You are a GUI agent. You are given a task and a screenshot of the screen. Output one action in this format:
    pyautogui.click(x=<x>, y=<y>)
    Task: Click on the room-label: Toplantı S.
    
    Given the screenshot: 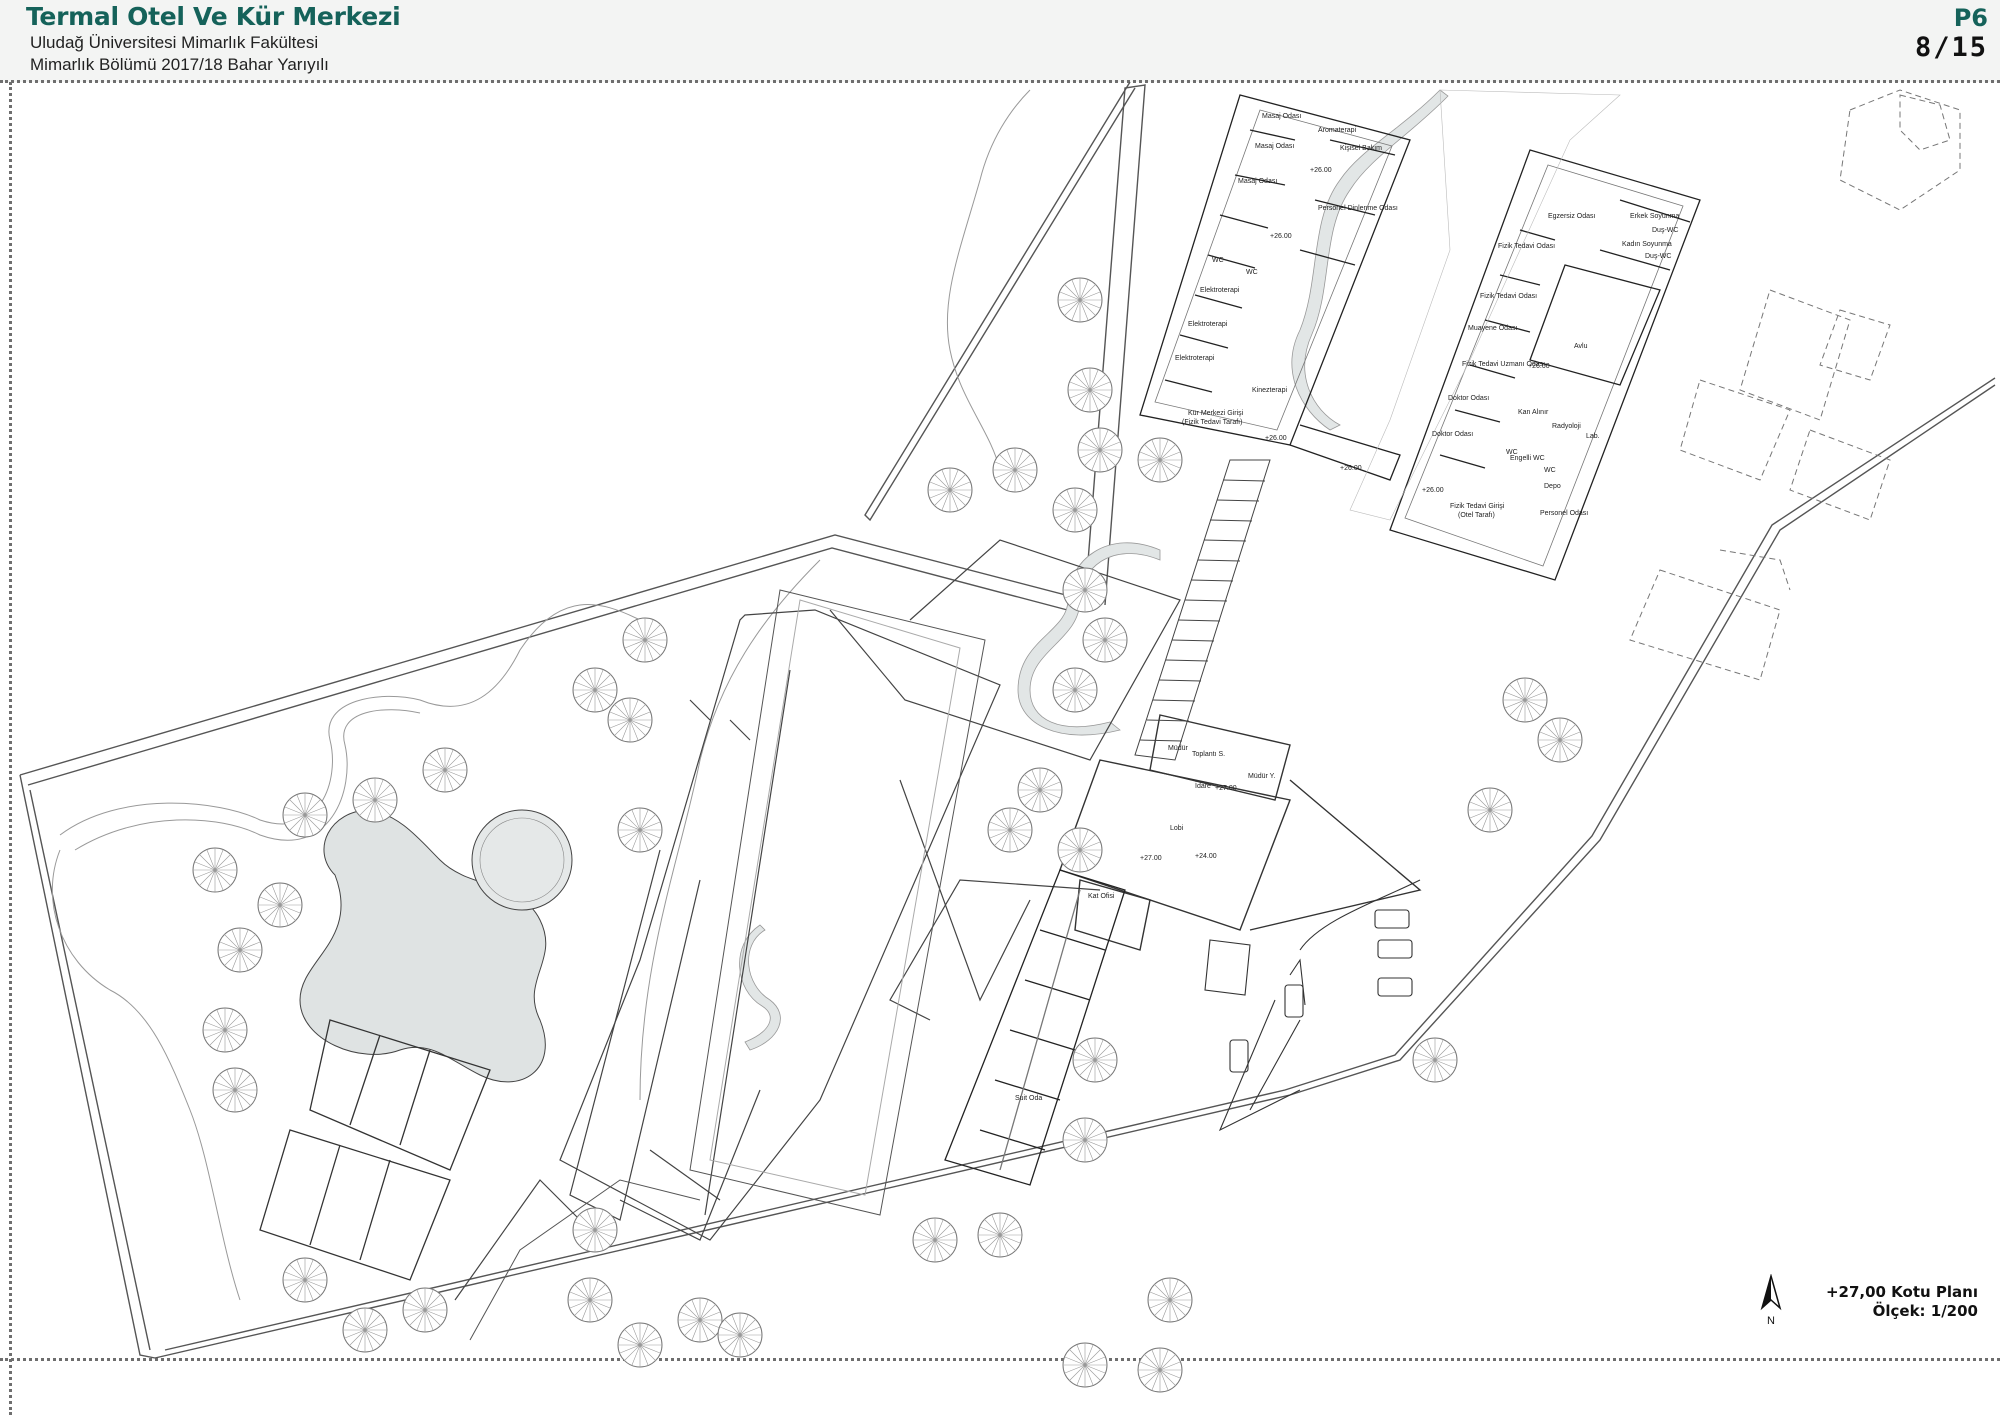 What is the action you would take?
    pyautogui.click(x=1208, y=754)
    